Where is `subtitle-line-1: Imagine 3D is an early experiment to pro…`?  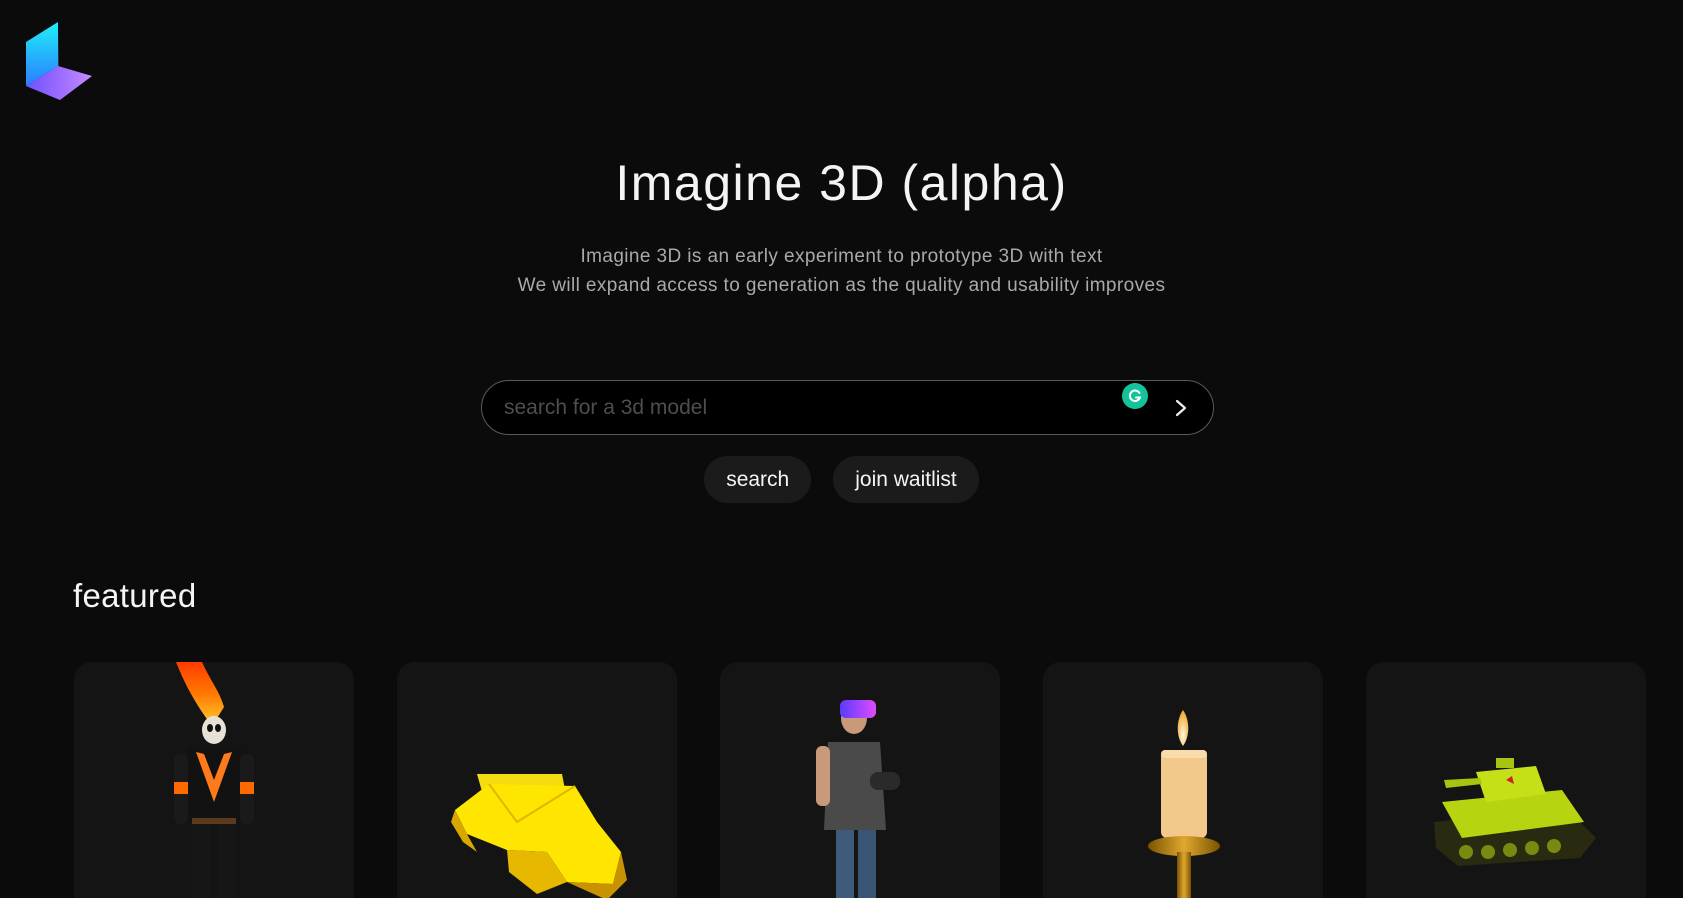
subtitle-line-1: Imagine 3D is an early experiment to pro… is located at coordinates (841, 256).